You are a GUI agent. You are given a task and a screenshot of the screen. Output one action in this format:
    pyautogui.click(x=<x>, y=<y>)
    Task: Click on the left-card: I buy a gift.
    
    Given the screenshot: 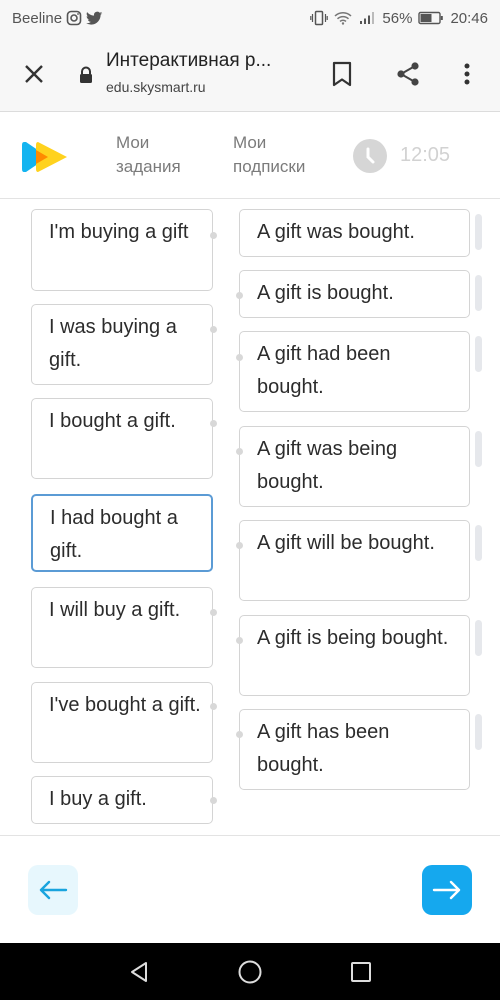 What is the action you would take?
    pyautogui.click(x=122, y=800)
    